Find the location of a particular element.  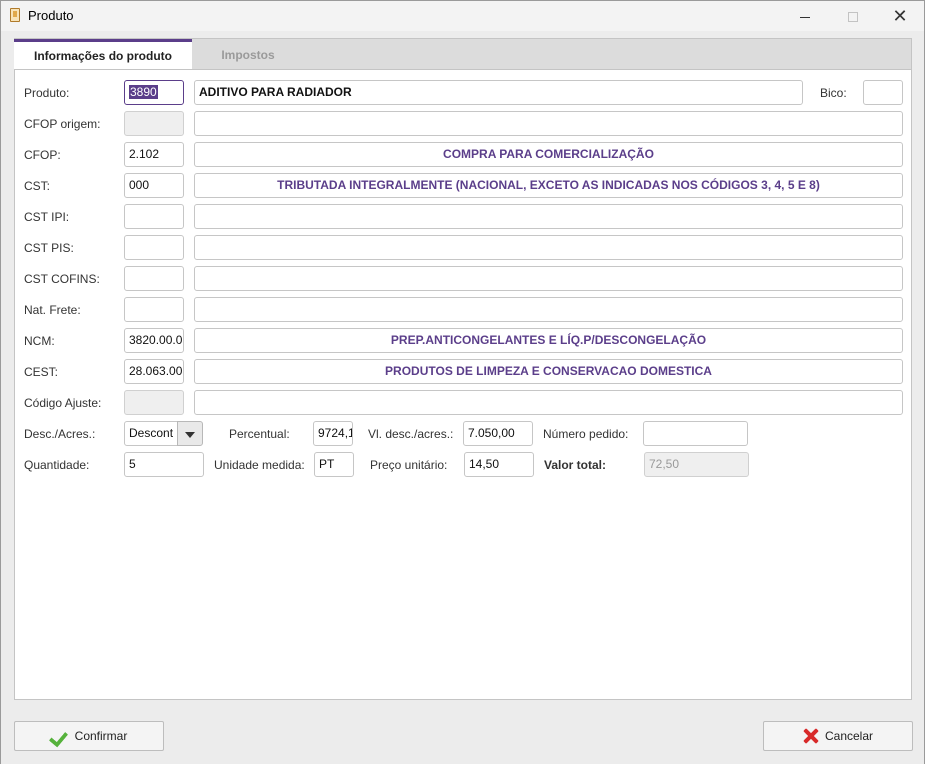

produto-label: Produto: is located at coordinates (47, 93).